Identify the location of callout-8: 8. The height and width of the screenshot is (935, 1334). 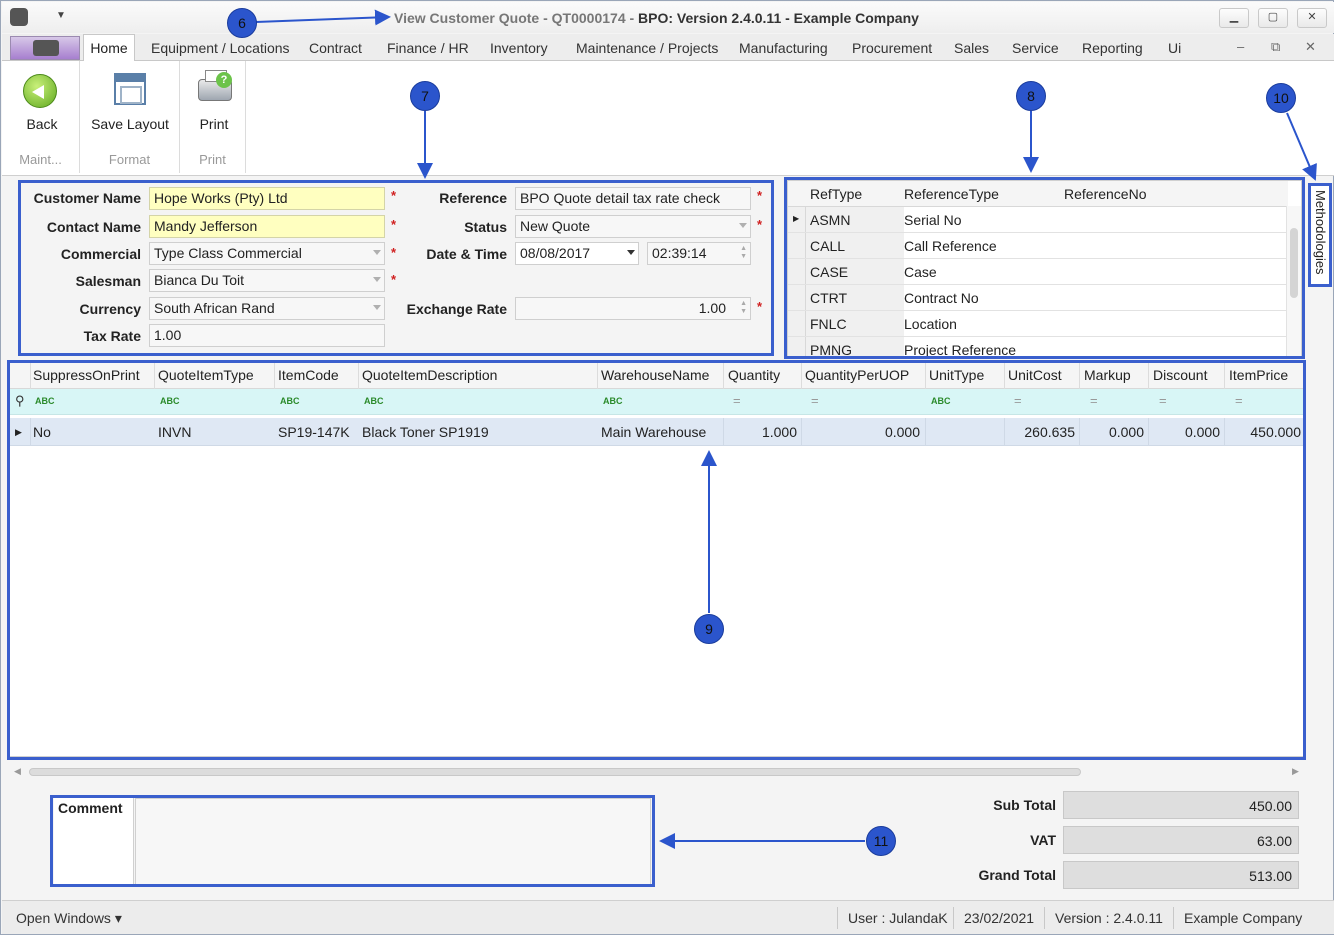
(1031, 96).